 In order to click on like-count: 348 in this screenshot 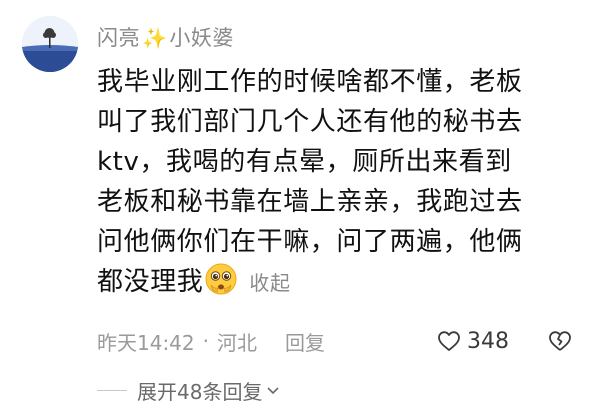, I will do `click(488, 341)`.